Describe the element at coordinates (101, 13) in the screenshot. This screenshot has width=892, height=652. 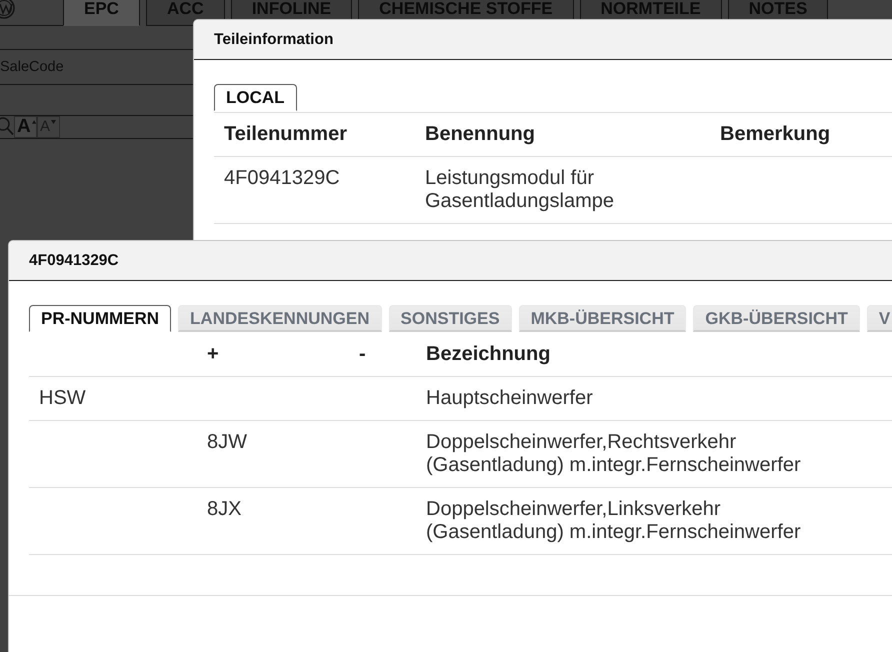
I see `app-tab: EPC` at that location.